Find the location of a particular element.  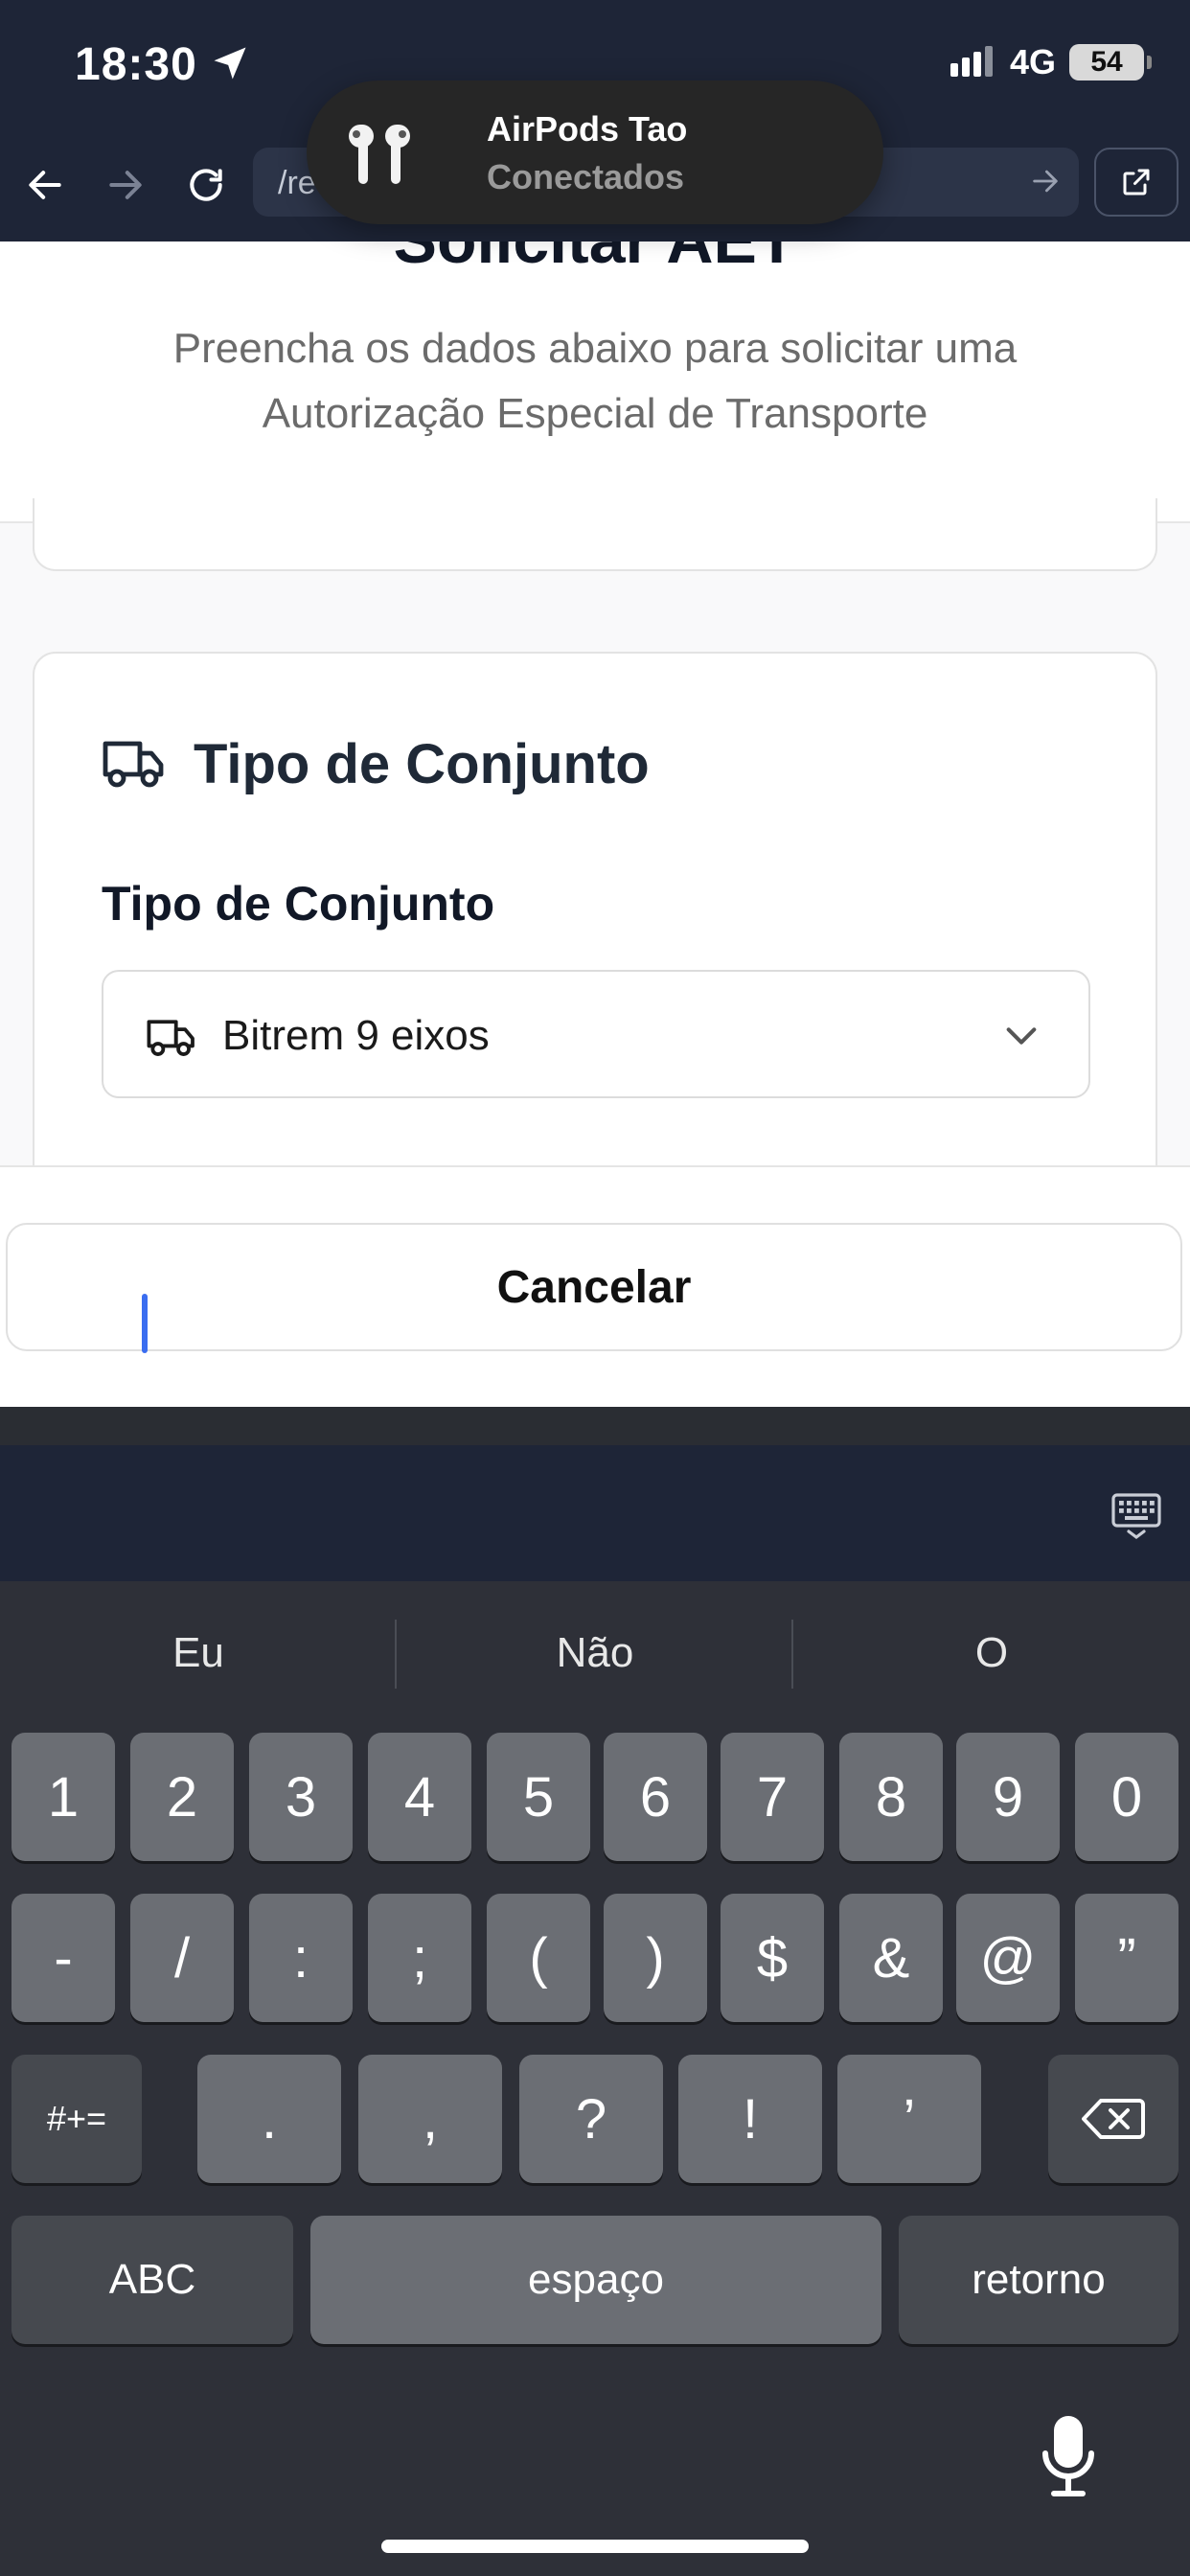

key-at: @ is located at coordinates (1008, 1958).